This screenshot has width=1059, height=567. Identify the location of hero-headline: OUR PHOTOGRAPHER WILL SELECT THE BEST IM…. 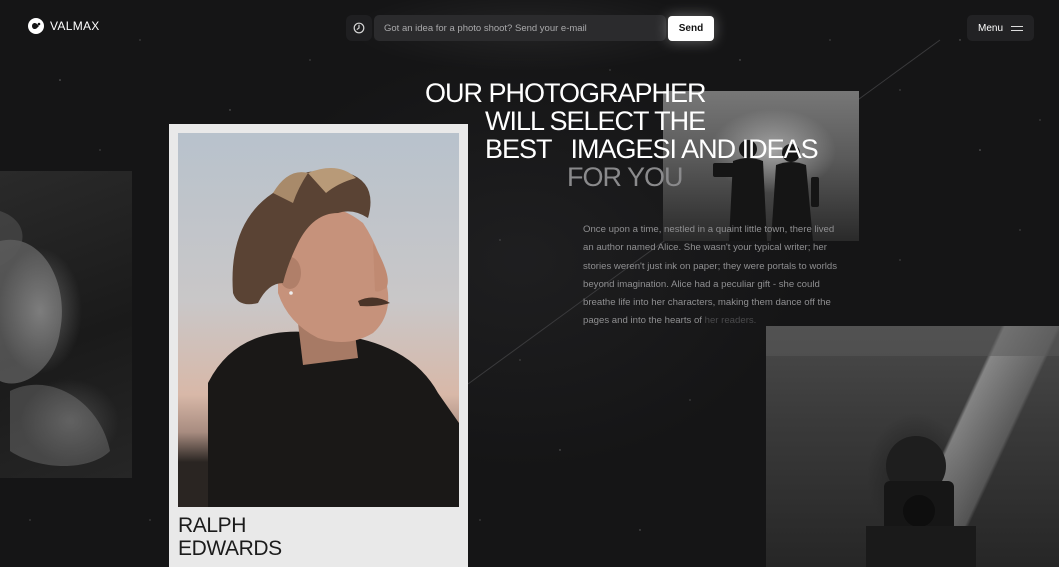
(622, 134).